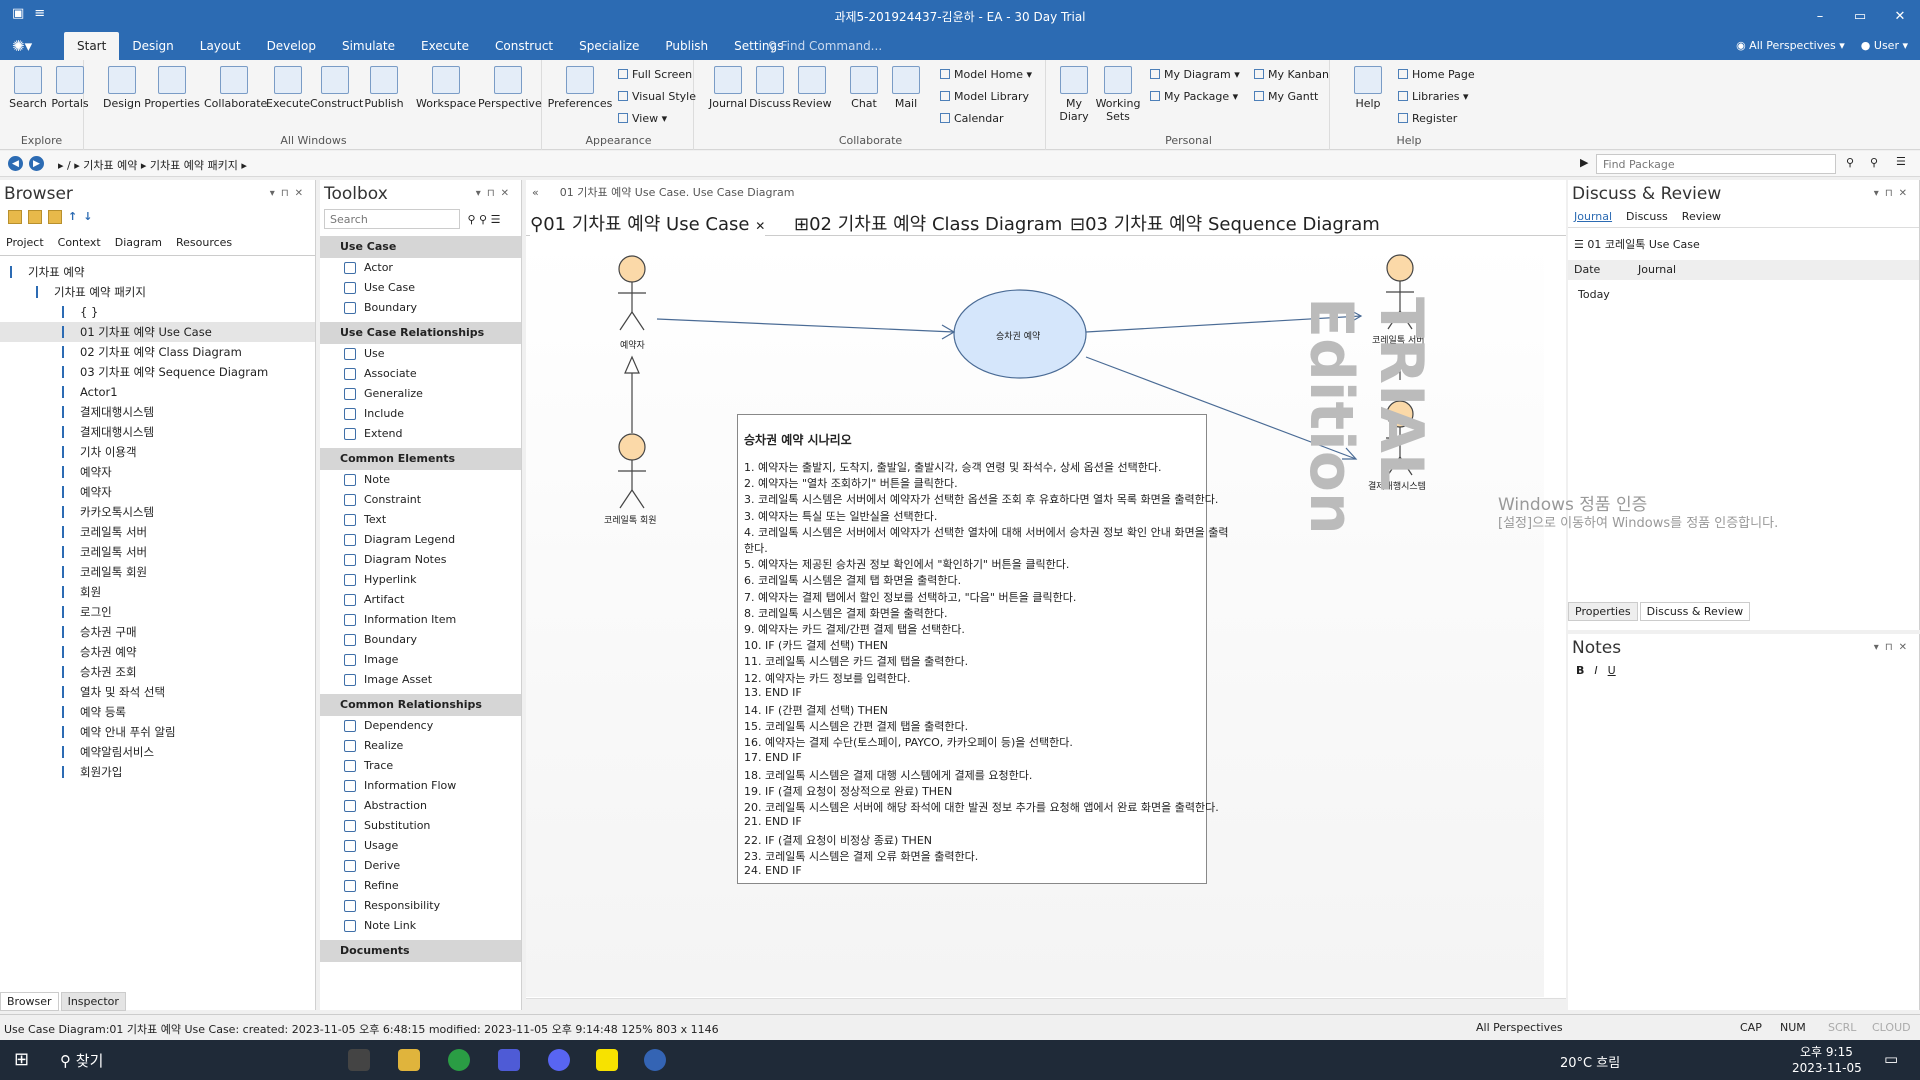  What do you see at coordinates (157, 472) in the screenshot?
I see `tree-item: 예약자` at bounding box center [157, 472].